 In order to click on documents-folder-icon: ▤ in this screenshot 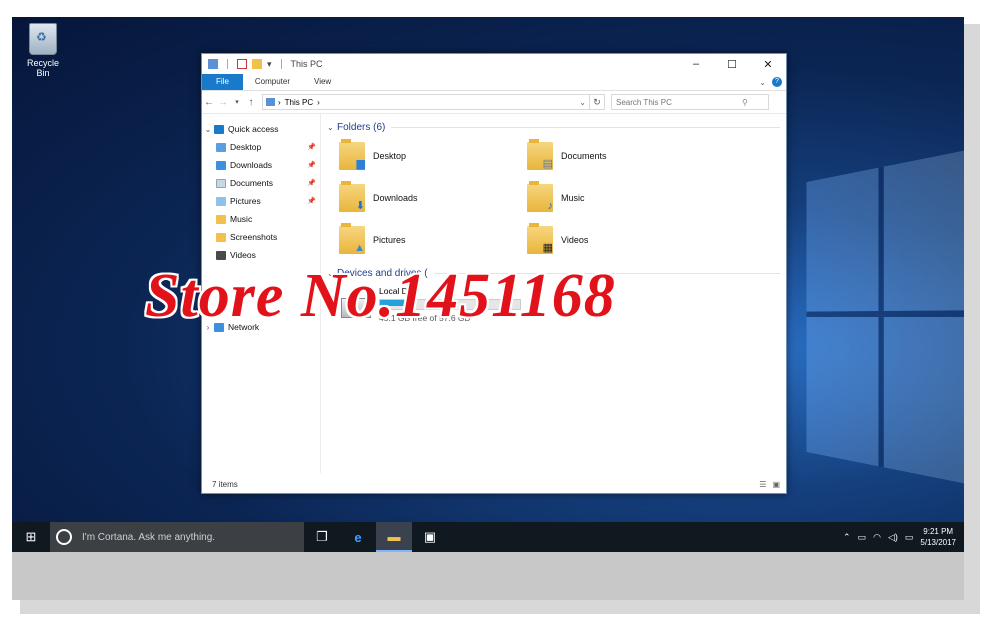, I will do `click(540, 156)`.